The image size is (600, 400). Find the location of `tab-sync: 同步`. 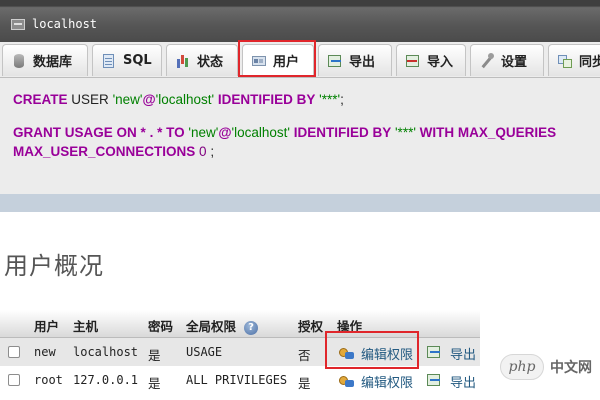

tab-sync: 同步 is located at coordinates (574, 60).